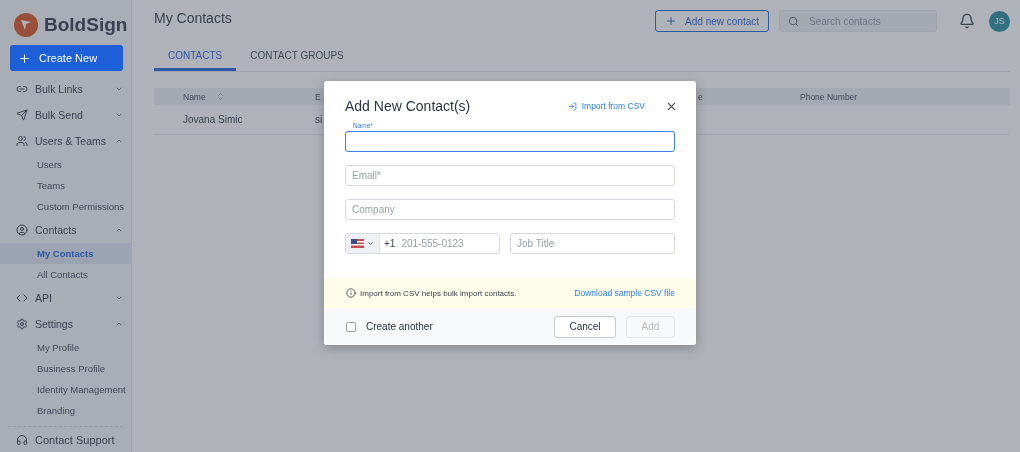  Describe the element at coordinates (389, 243) in the screenshot. I see `country-code: +1` at that location.